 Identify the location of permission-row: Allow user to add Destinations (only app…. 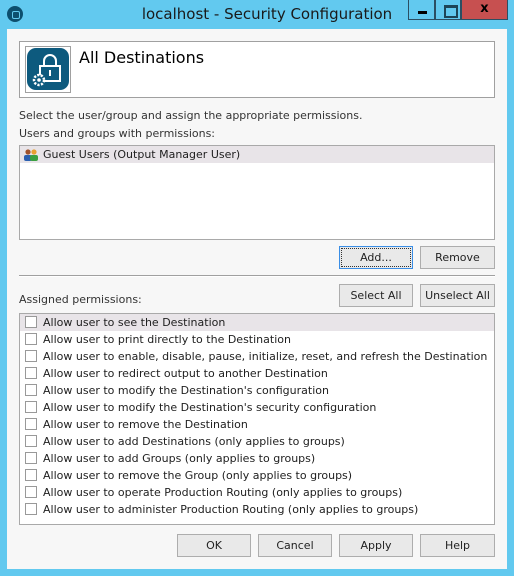
(257, 441).